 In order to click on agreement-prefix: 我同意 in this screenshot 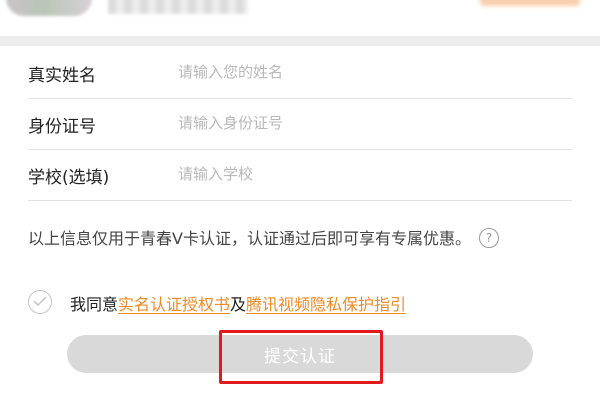, I will do `click(94, 304)`.